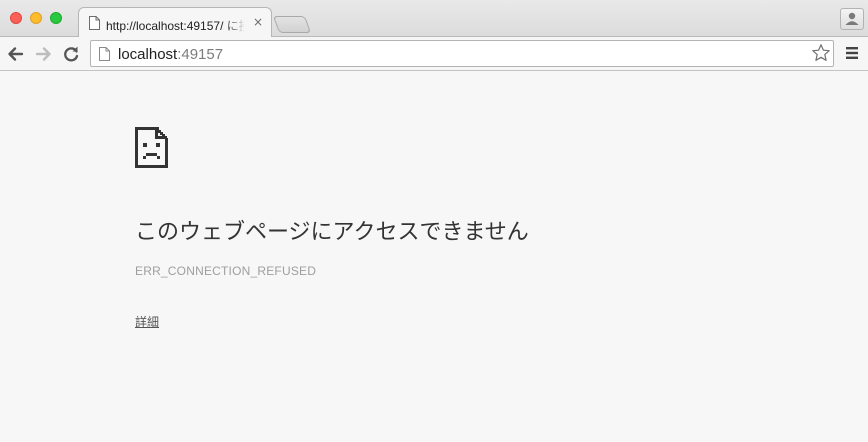 The height and width of the screenshot is (442, 868). I want to click on toolbar: localhost:49157, so click(434, 54).